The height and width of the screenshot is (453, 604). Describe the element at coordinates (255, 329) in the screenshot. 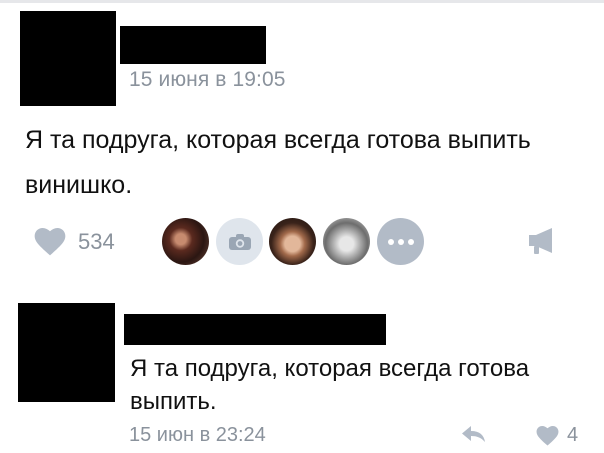

I see `comment-author-name-redacted` at that location.